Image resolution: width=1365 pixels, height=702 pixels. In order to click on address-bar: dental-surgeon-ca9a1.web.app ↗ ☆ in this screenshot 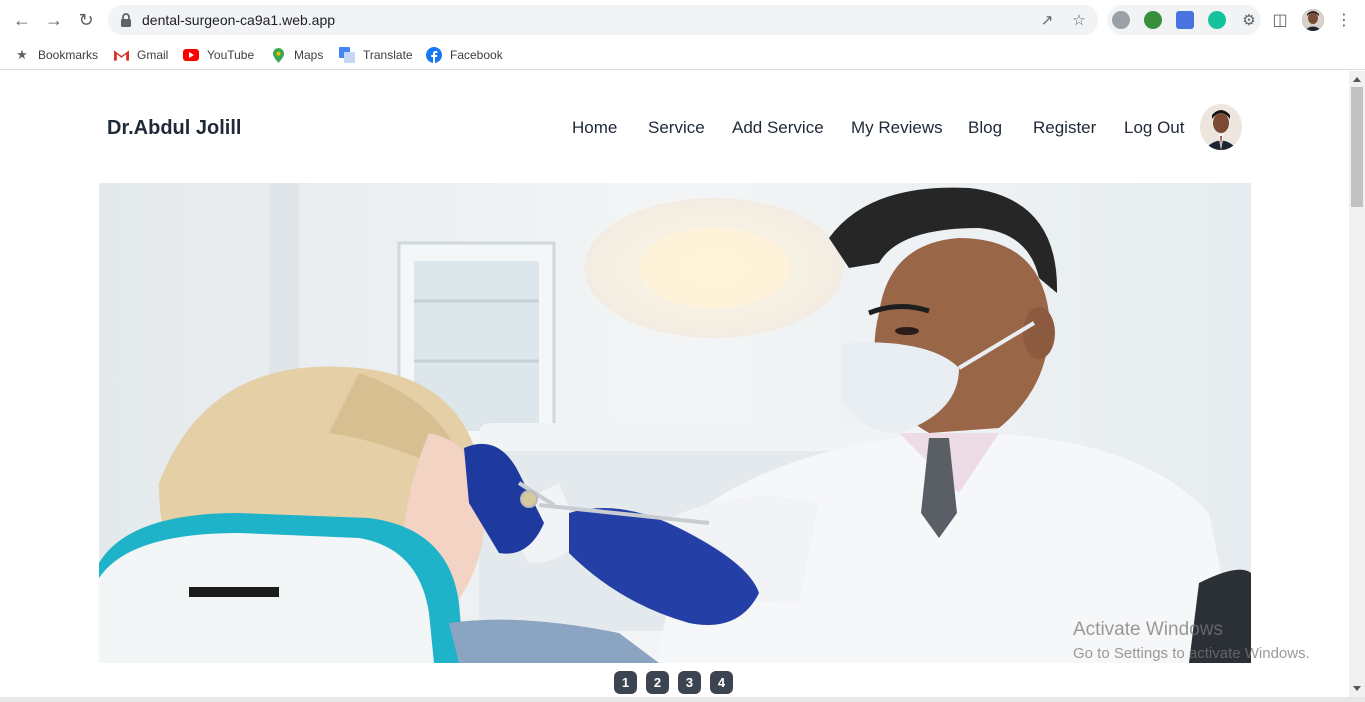, I will do `click(603, 20)`.